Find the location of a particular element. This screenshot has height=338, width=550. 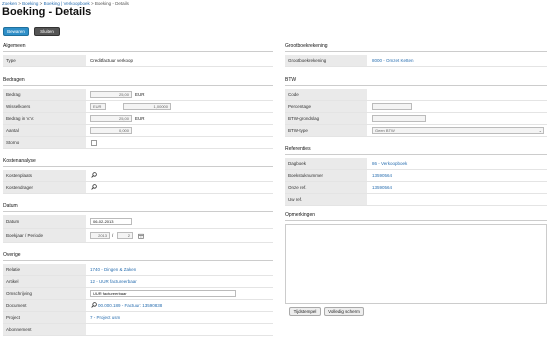

label-storno: Storno is located at coordinates (44, 142).